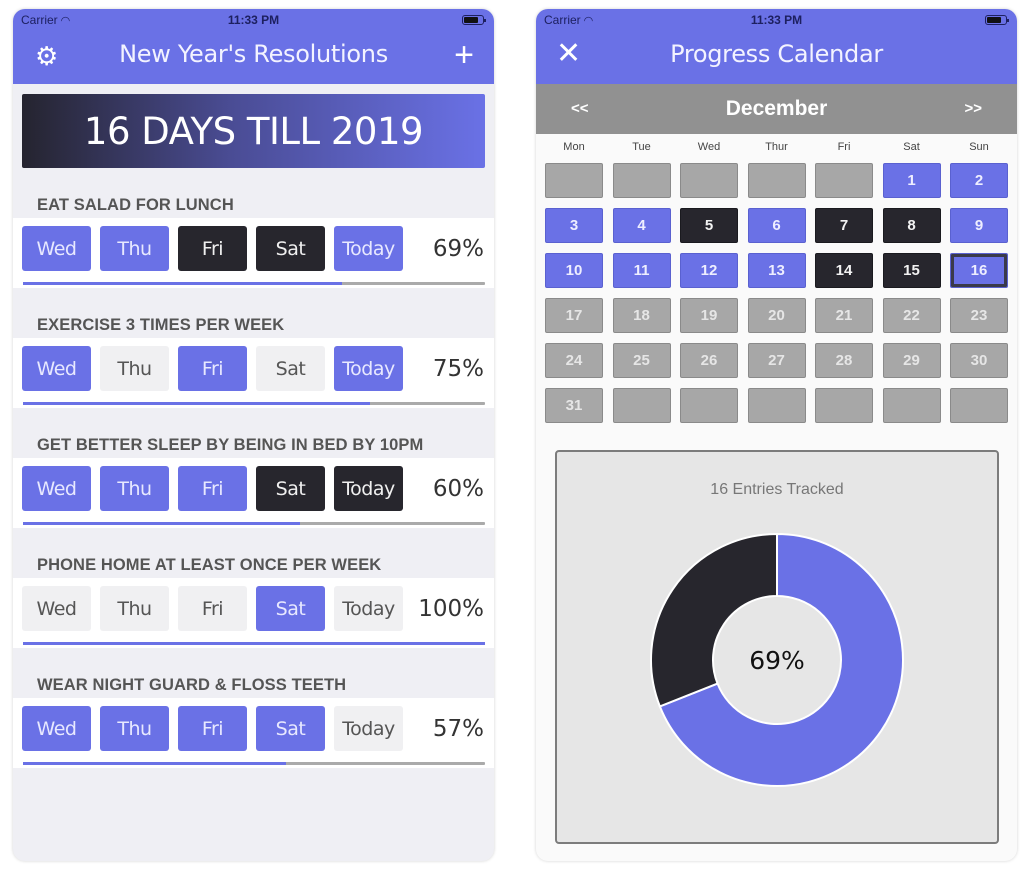 The image size is (1024, 872). What do you see at coordinates (911, 180) in the screenshot?
I see `calendar-day-1: 1` at bounding box center [911, 180].